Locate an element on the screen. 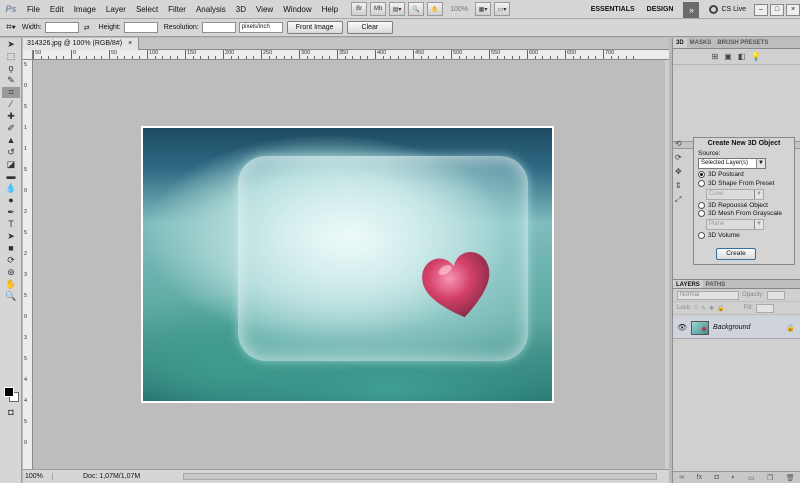 This screenshot has height=483, width=800. 3d-object-slide-icon: ⇕ is located at coordinates (682, 186).